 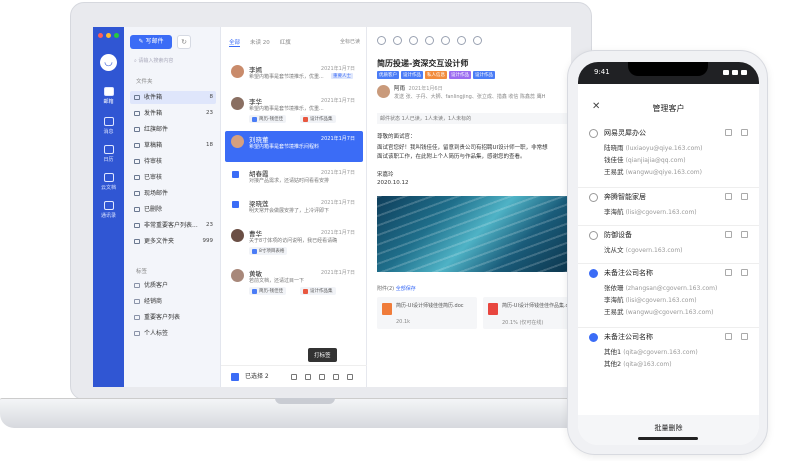 What do you see at coordinates (413, 40) in the screenshot?
I see `forward-icon` at bounding box center [413, 40].